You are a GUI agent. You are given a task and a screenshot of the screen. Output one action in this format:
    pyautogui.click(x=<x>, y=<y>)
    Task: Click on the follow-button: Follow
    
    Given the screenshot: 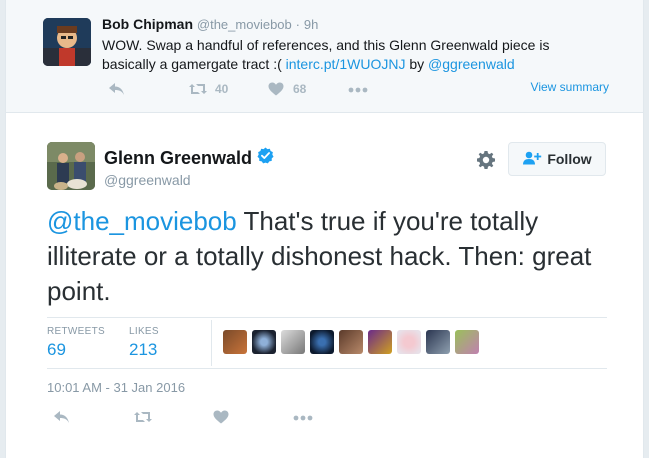 What is the action you would take?
    pyautogui.click(x=557, y=159)
    